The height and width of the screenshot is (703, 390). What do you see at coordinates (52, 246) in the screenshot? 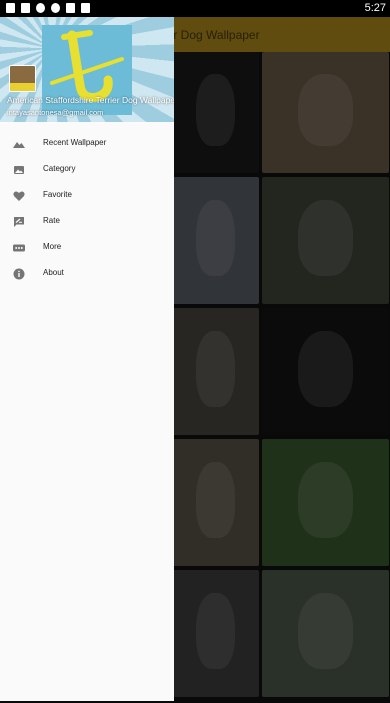
I see `menu-item-label: More` at bounding box center [52, 246].